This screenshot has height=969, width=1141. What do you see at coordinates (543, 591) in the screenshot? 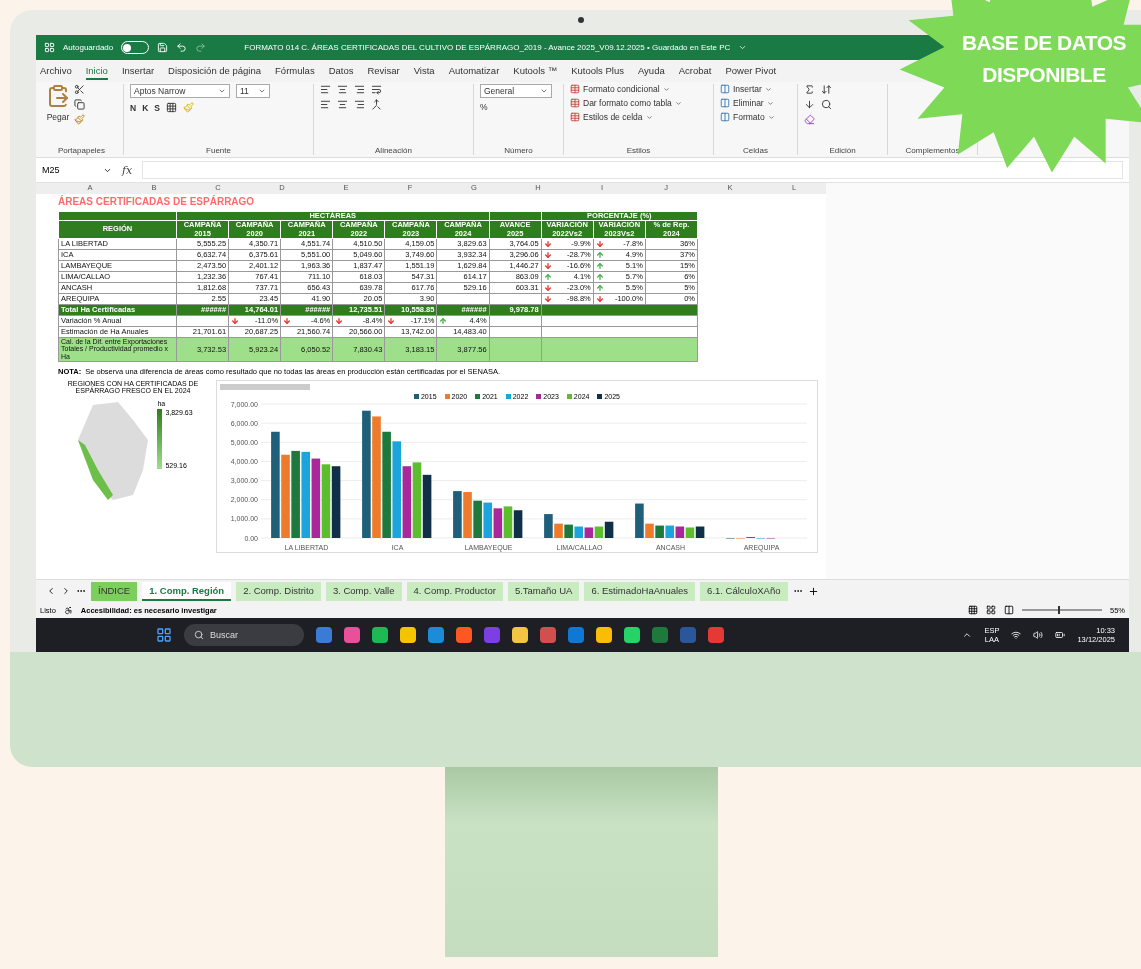
I see `sheet-tab: 5.Tamaño UA` at bounding box center [543, 591].